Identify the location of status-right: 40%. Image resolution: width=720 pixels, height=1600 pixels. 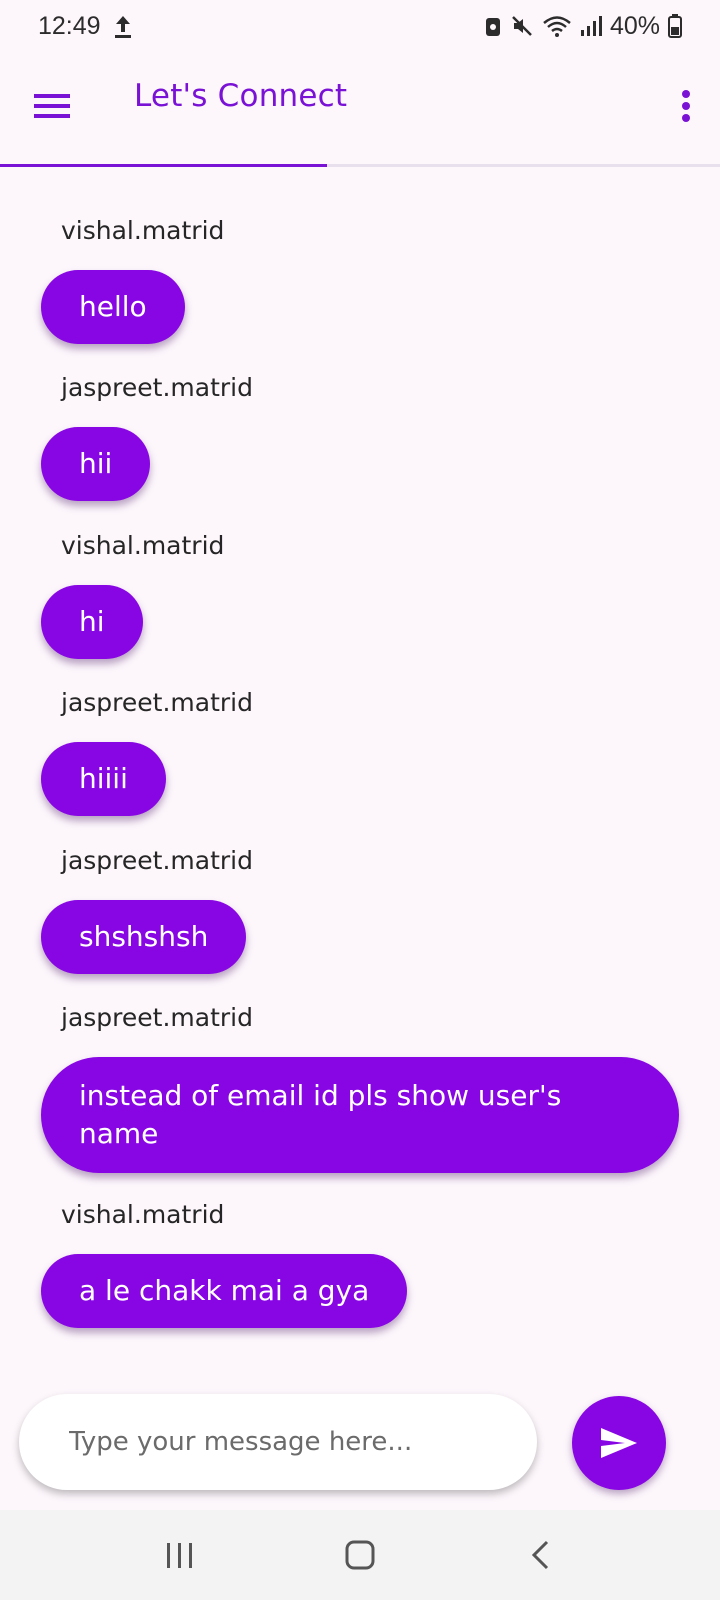
(583, 26).